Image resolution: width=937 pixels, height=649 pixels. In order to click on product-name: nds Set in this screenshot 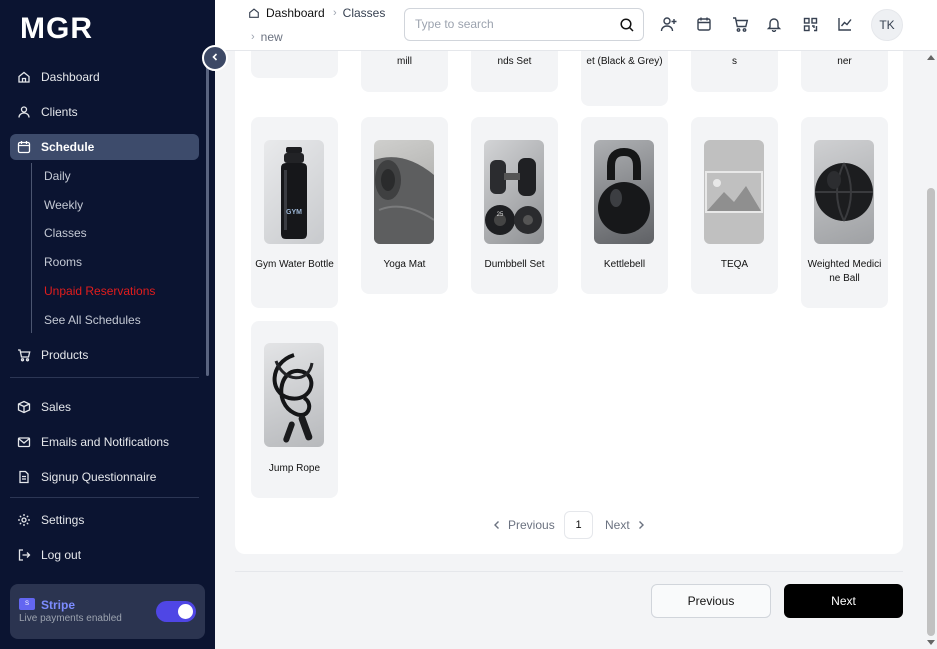, I will do `click(514, 61)`.